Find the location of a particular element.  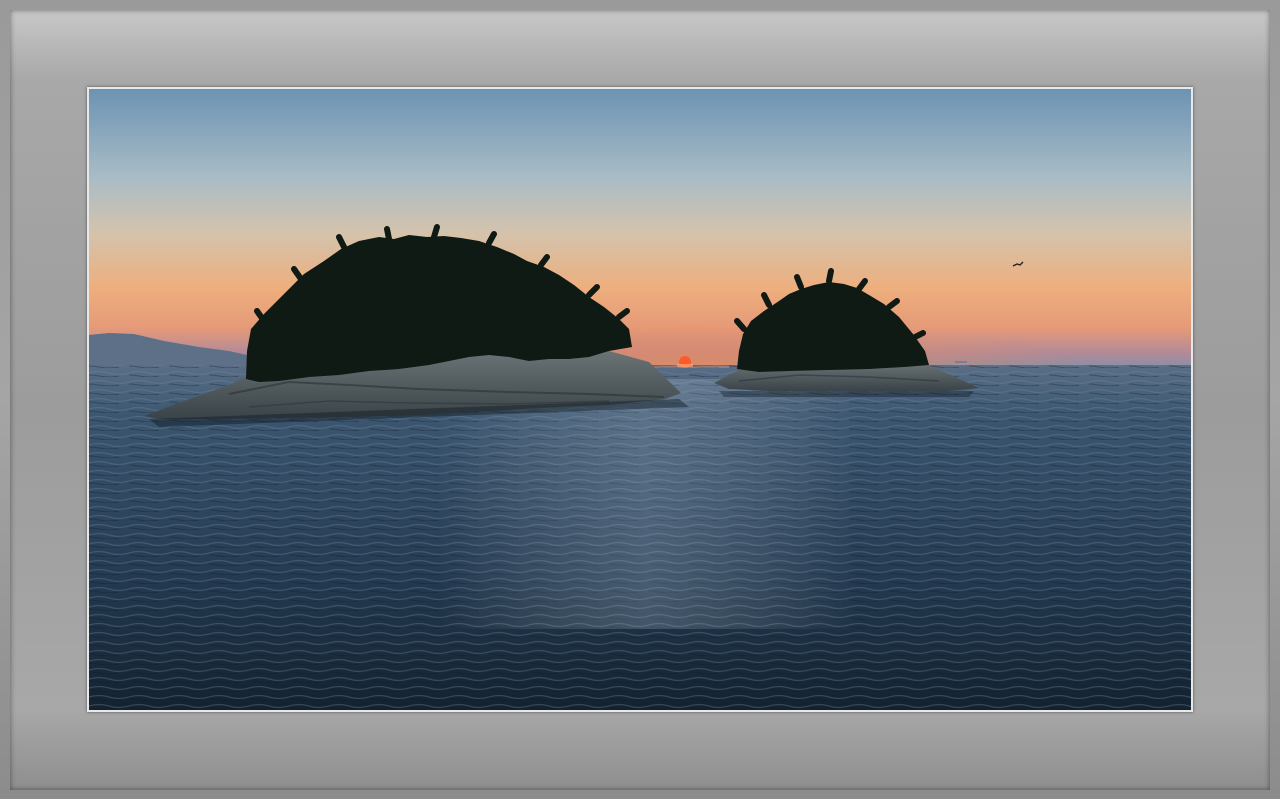

sea-shimmer is located at coordinates (649, 504).